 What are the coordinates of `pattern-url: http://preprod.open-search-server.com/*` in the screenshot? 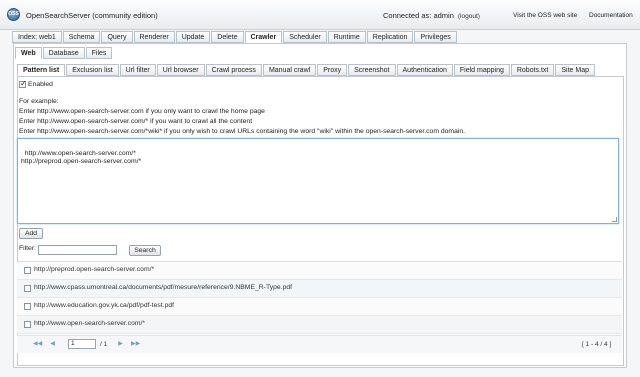 It's located at (94, 269).